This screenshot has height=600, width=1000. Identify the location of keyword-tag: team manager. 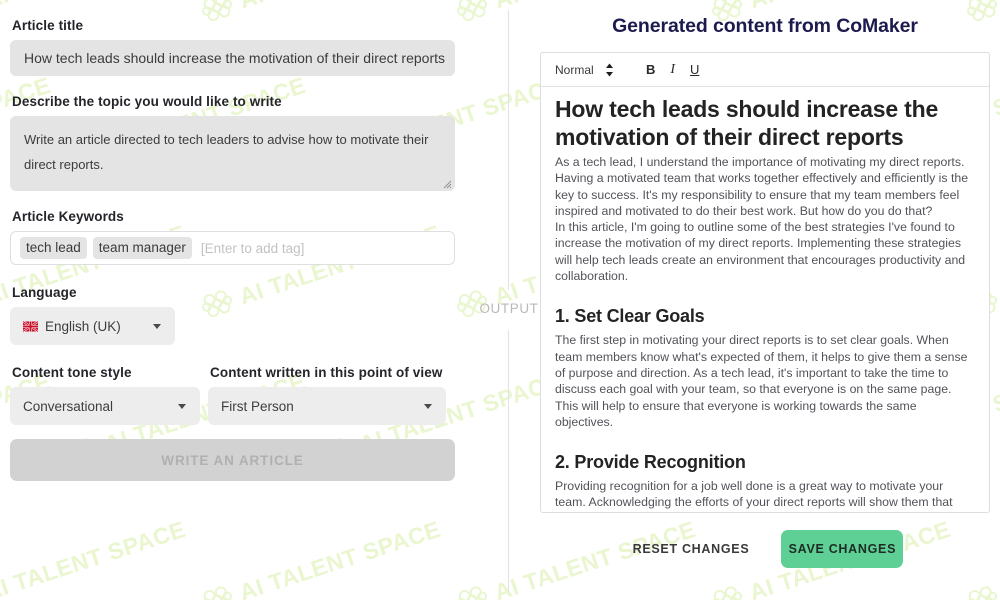
(142, 248).